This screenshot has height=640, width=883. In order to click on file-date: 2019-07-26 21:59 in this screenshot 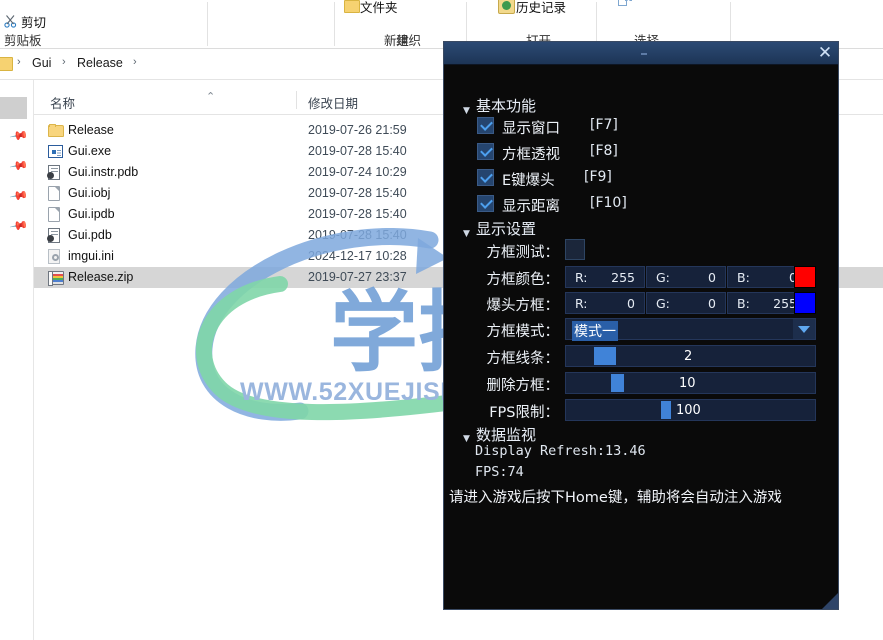, I will do `click(357, 130)`.